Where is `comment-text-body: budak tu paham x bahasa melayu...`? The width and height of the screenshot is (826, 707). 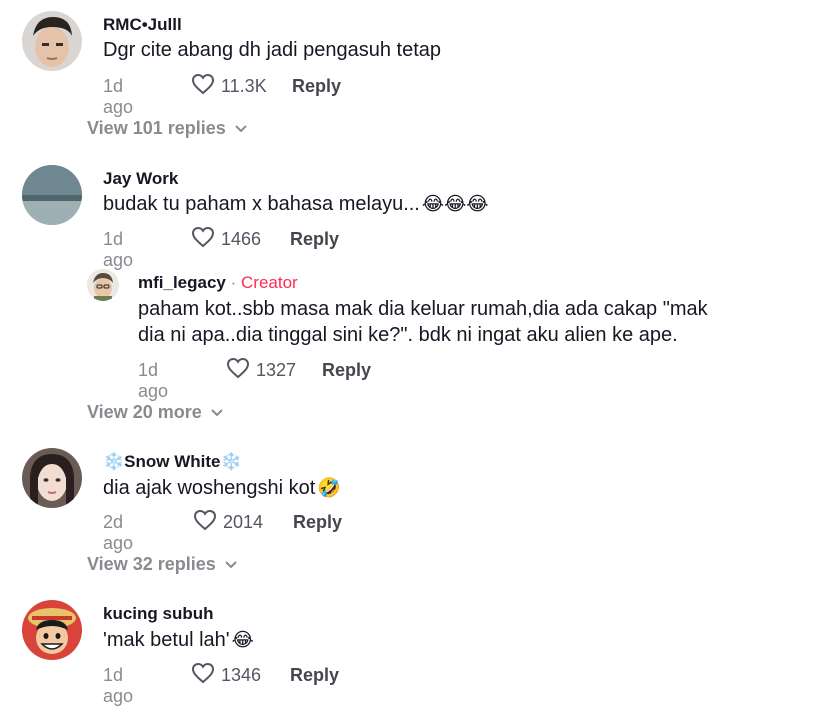
comment-text-body: budak tu paham x bahasa melayu... is located at coordinates (261, 204).